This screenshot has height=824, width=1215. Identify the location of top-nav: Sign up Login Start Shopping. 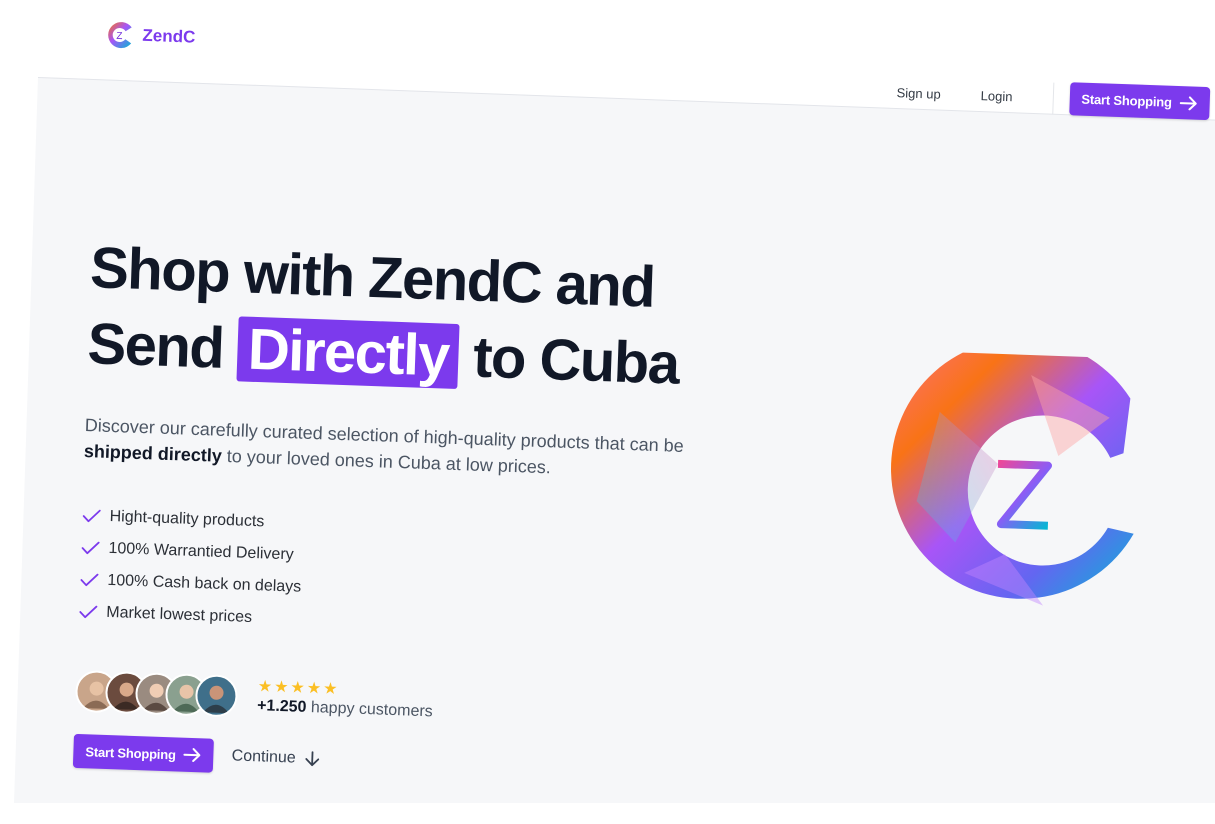
(1053, 98).